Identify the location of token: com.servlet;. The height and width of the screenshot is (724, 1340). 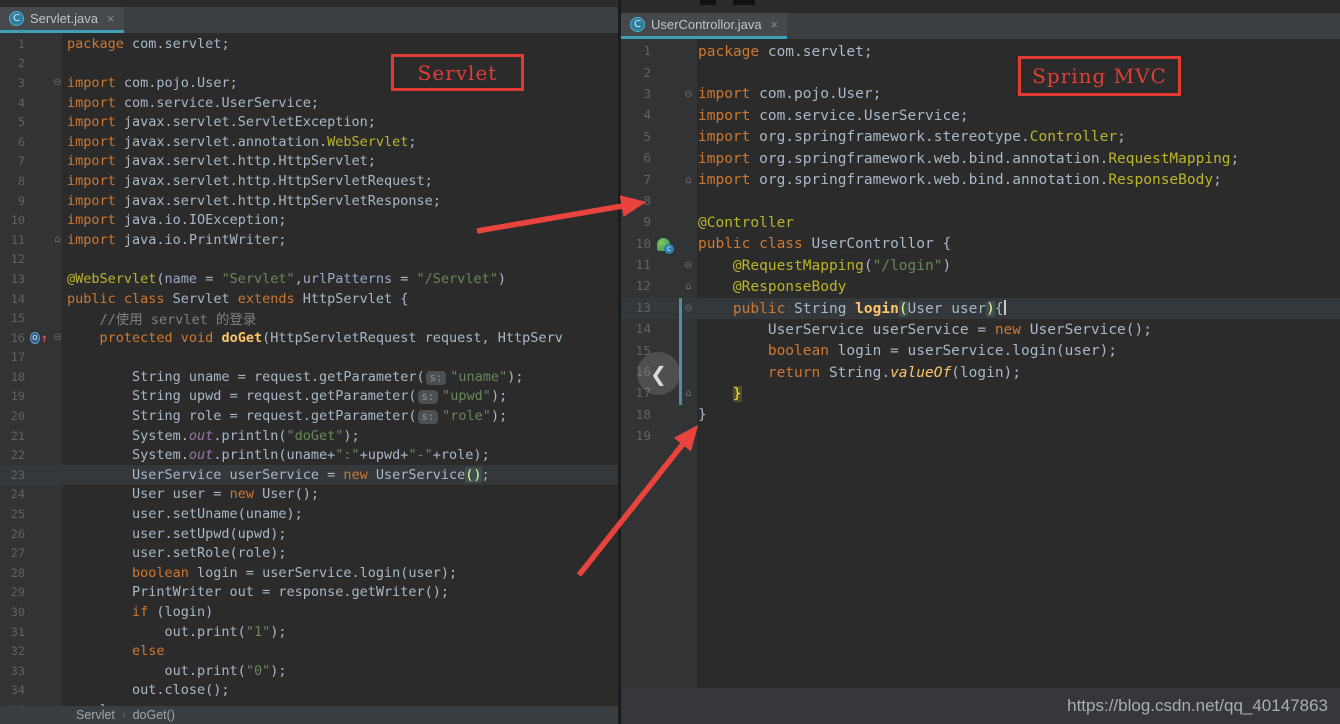
(816, 51).